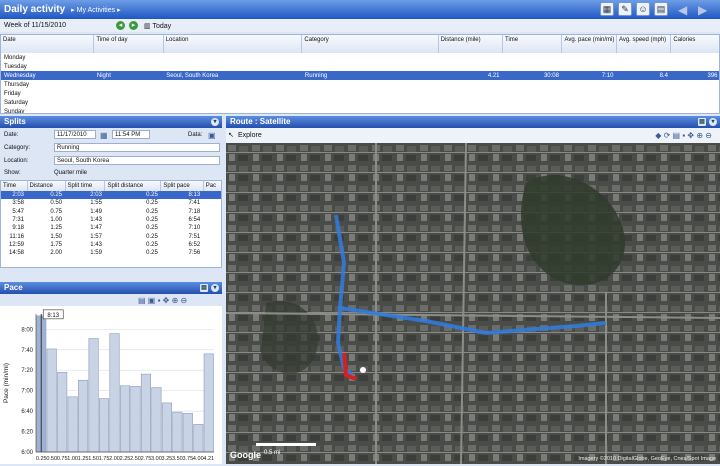 Image resolution: width=720 pixels, height=466 pixels. What do you see at coordinates (75, 134) in the screenshot?
I see `date-field: 11/17/2010` at bounding box center [75, 134].